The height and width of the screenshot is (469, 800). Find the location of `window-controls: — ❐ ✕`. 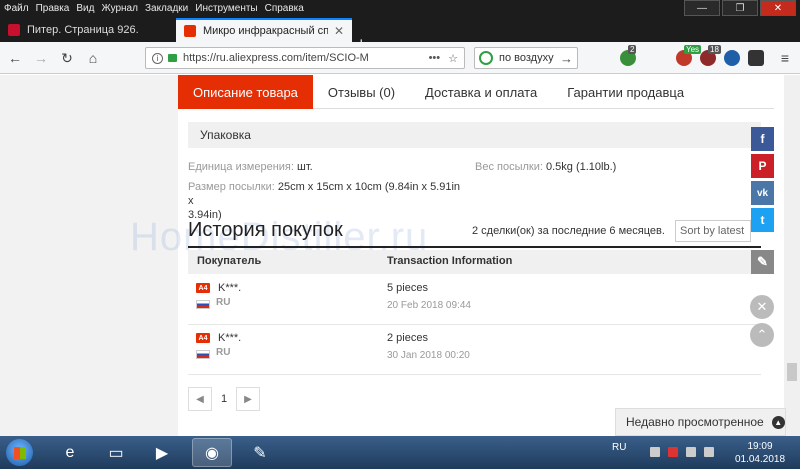

window-controls: — ❐ ✕ is located at coordinates (739, 8).